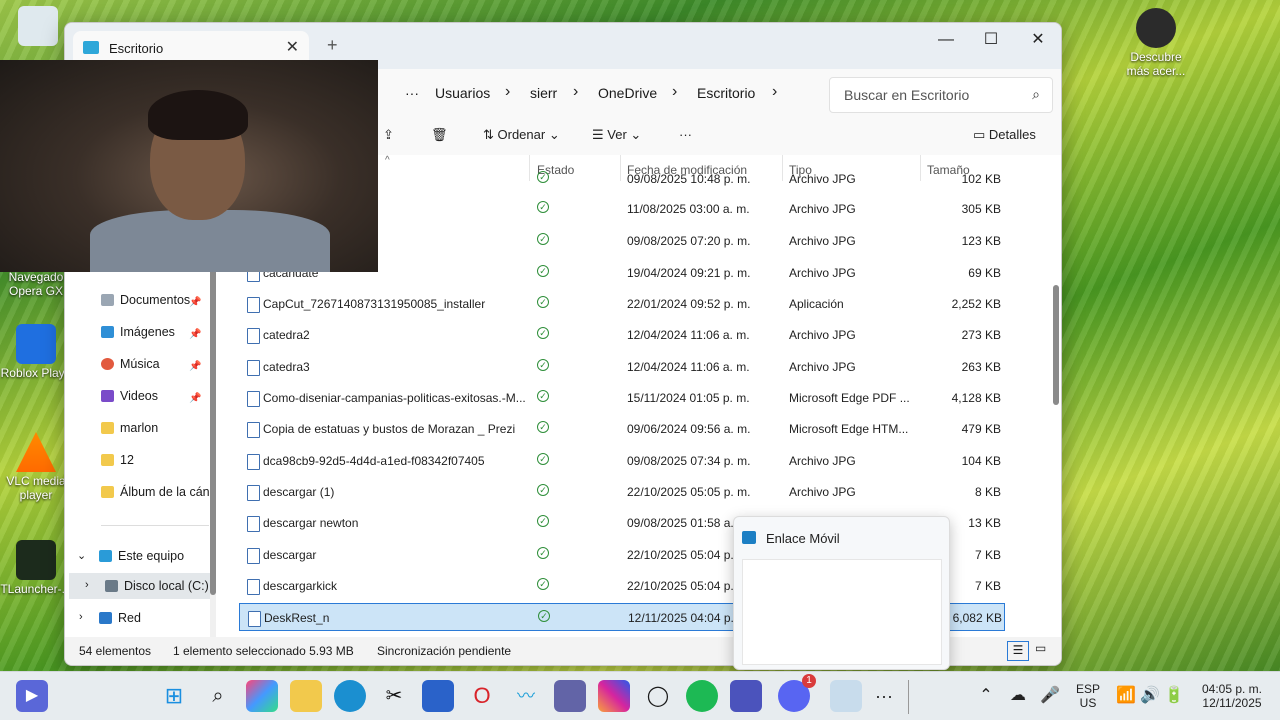 This screenshot has height=720, width=1280. Describe the element at coordinates (140, 364) in the screenshot. I see `sidebar-item-label: Música` at that location.